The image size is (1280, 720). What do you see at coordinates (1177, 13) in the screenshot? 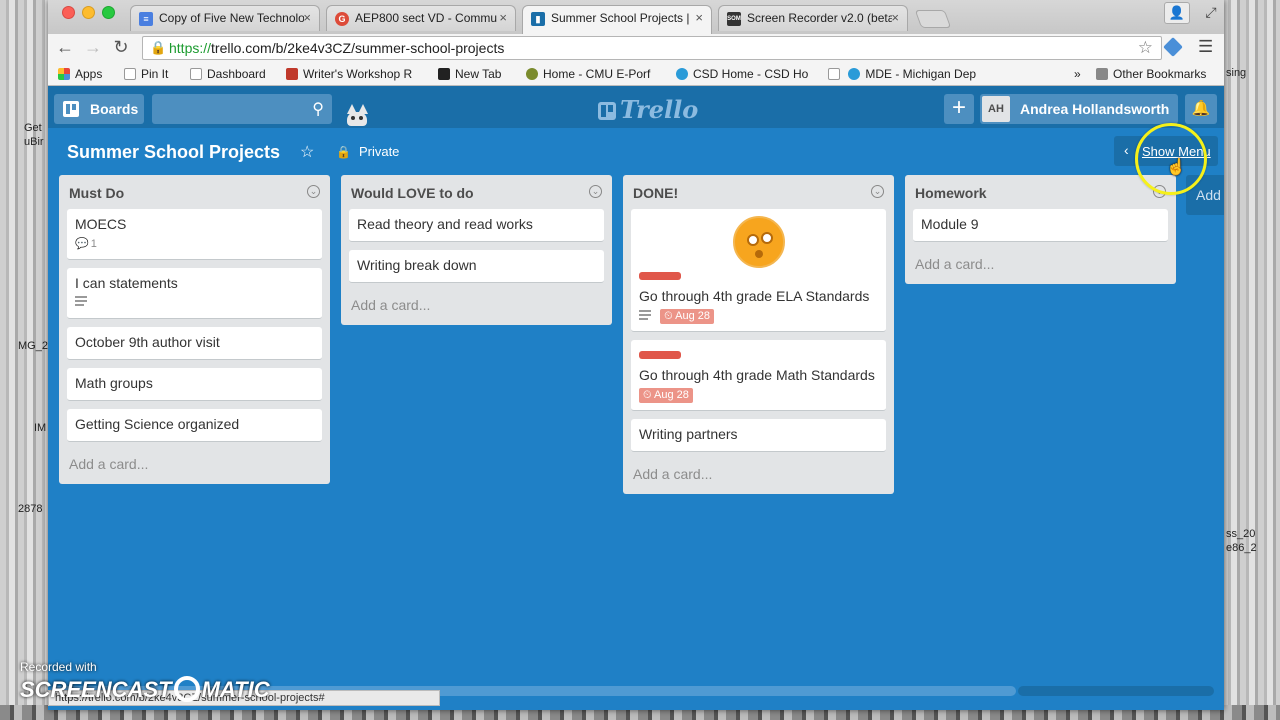
I see `profile-icon: 👤` at bounding box center [1177, 13].